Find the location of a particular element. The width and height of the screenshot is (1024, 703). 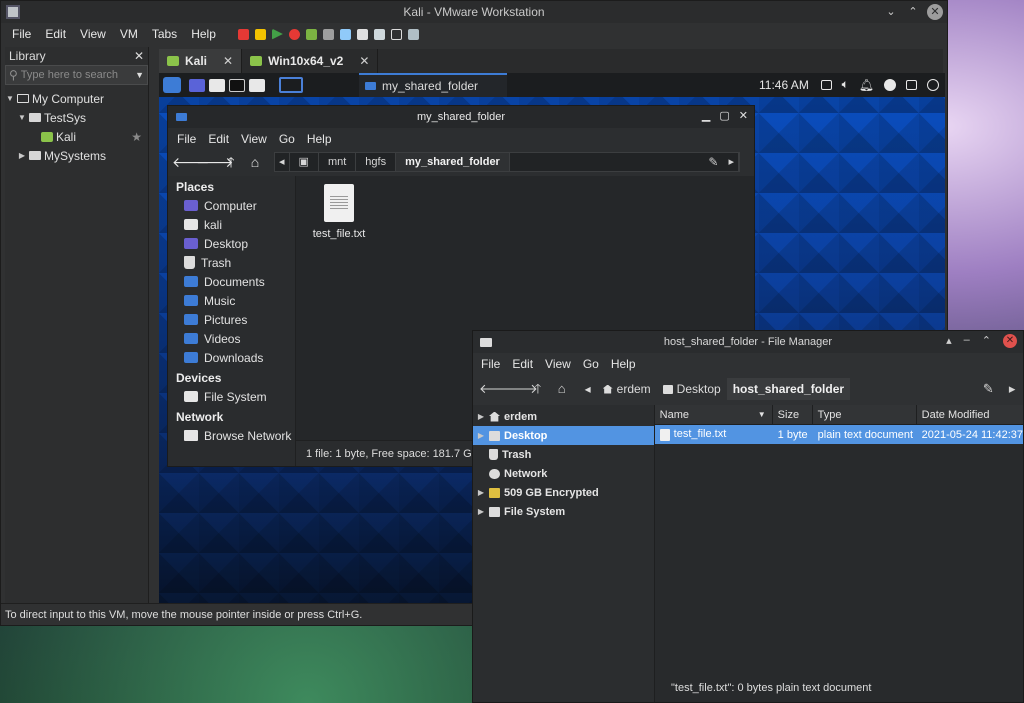

fullscreen-icon is located at coordinates (396, 34).